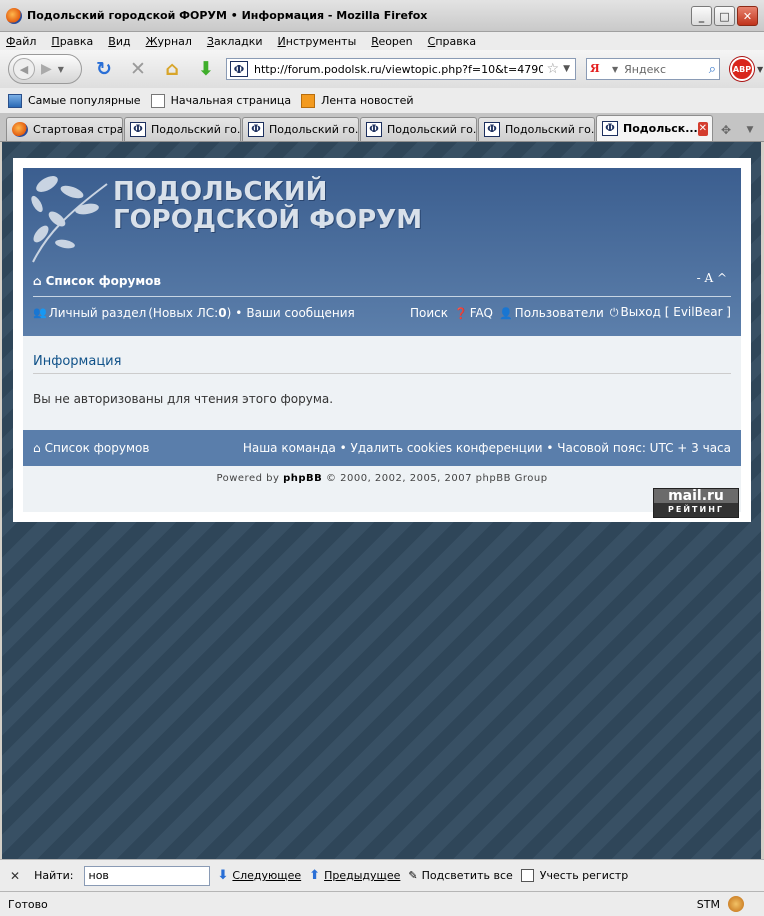 Image resolution: width=764 pixels, height=916 pixels. I want to click on bookmark-label: Начальная страница, so click(231, 100).